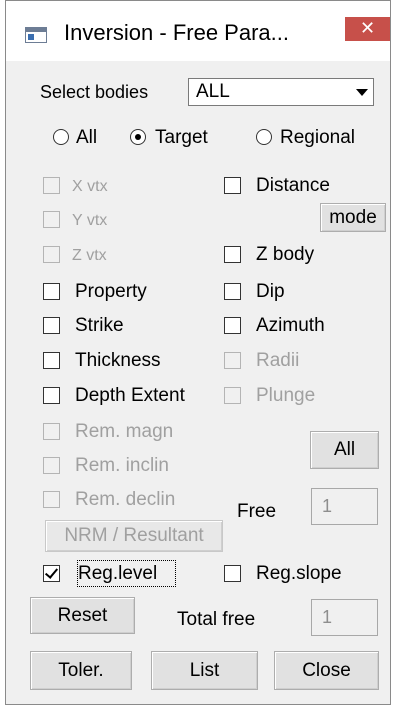 Image resolution: width=398 pixels, height=709 pixels. Describe the element at coordinates (51, 499) in the screenshot. I see `checkbox-rem-declin` at that location.